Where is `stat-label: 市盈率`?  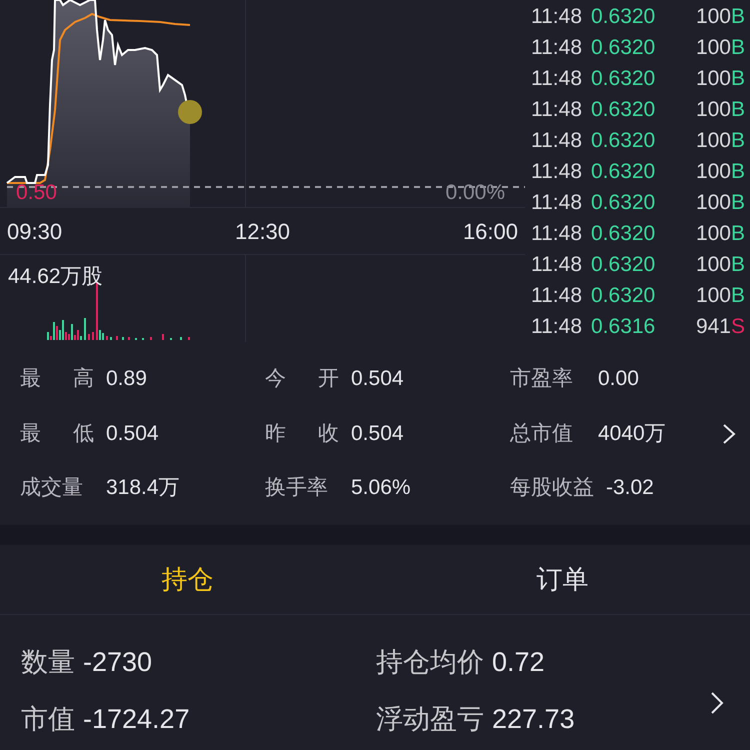 stat-label: 市盈率 is located at coordinates (542, 379).